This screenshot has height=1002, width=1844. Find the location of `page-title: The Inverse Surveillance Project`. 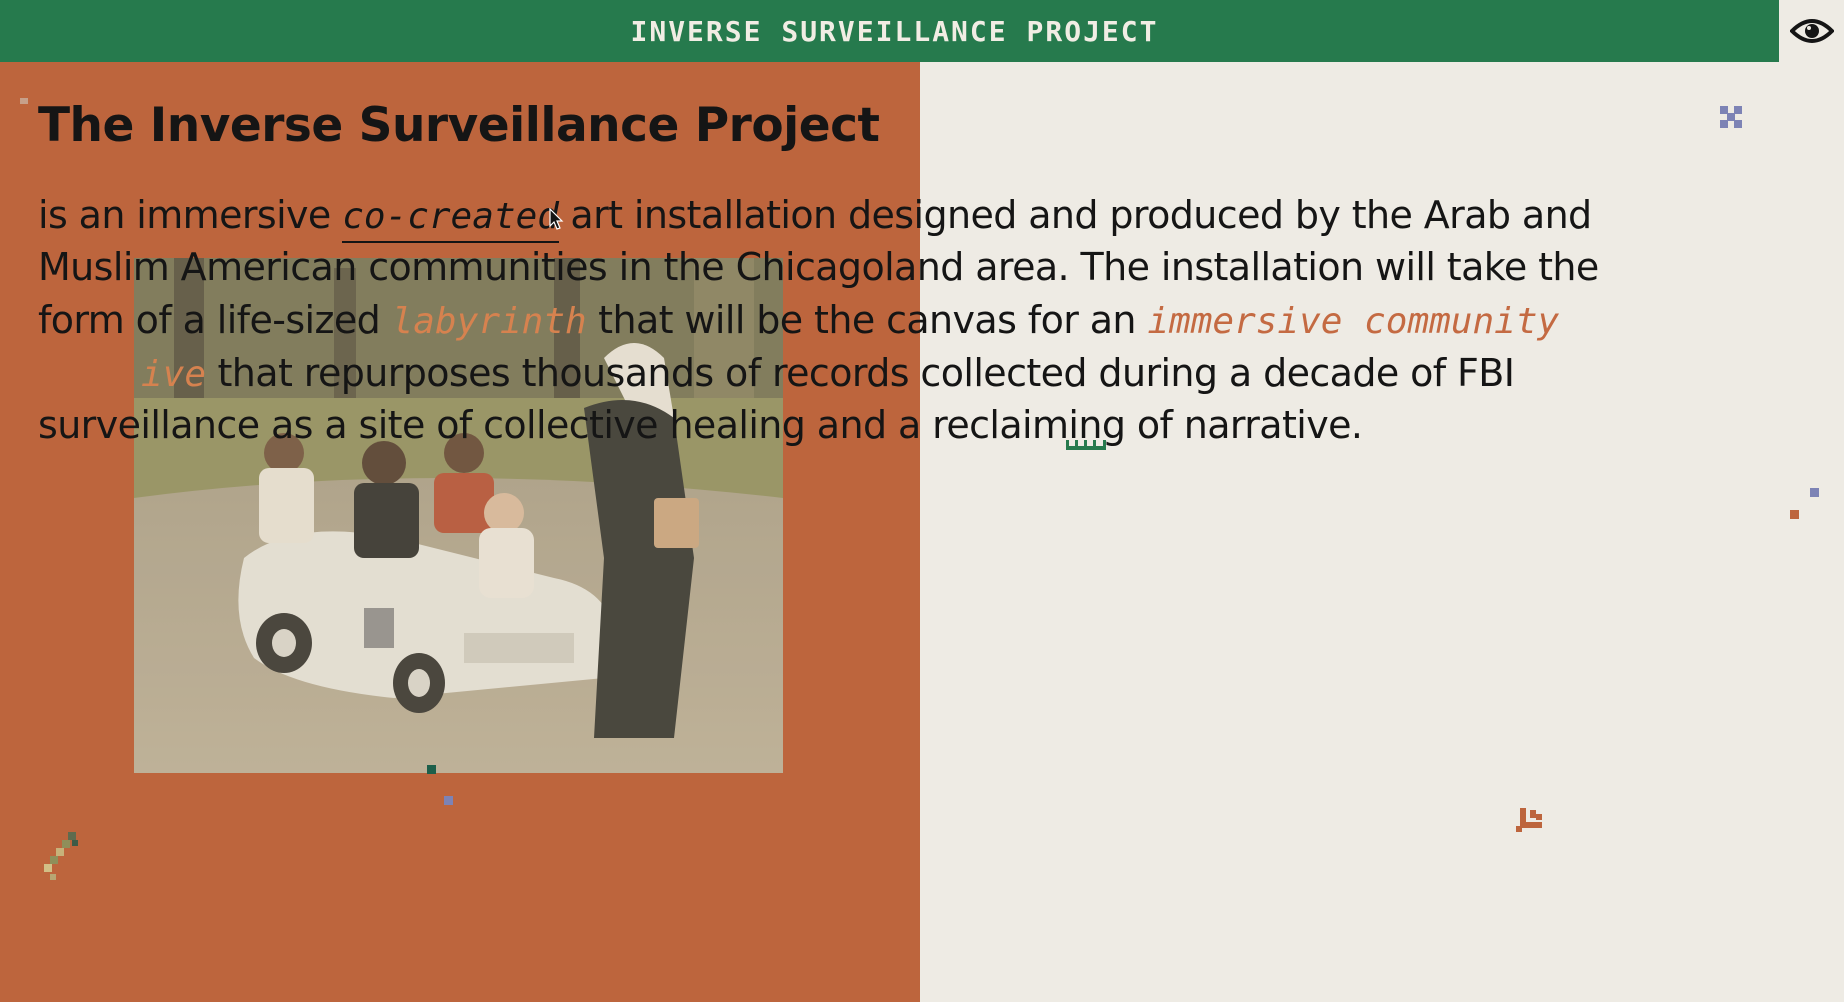

page-title: The Inverse Surveillance Project is located at coordinates (459, 125).